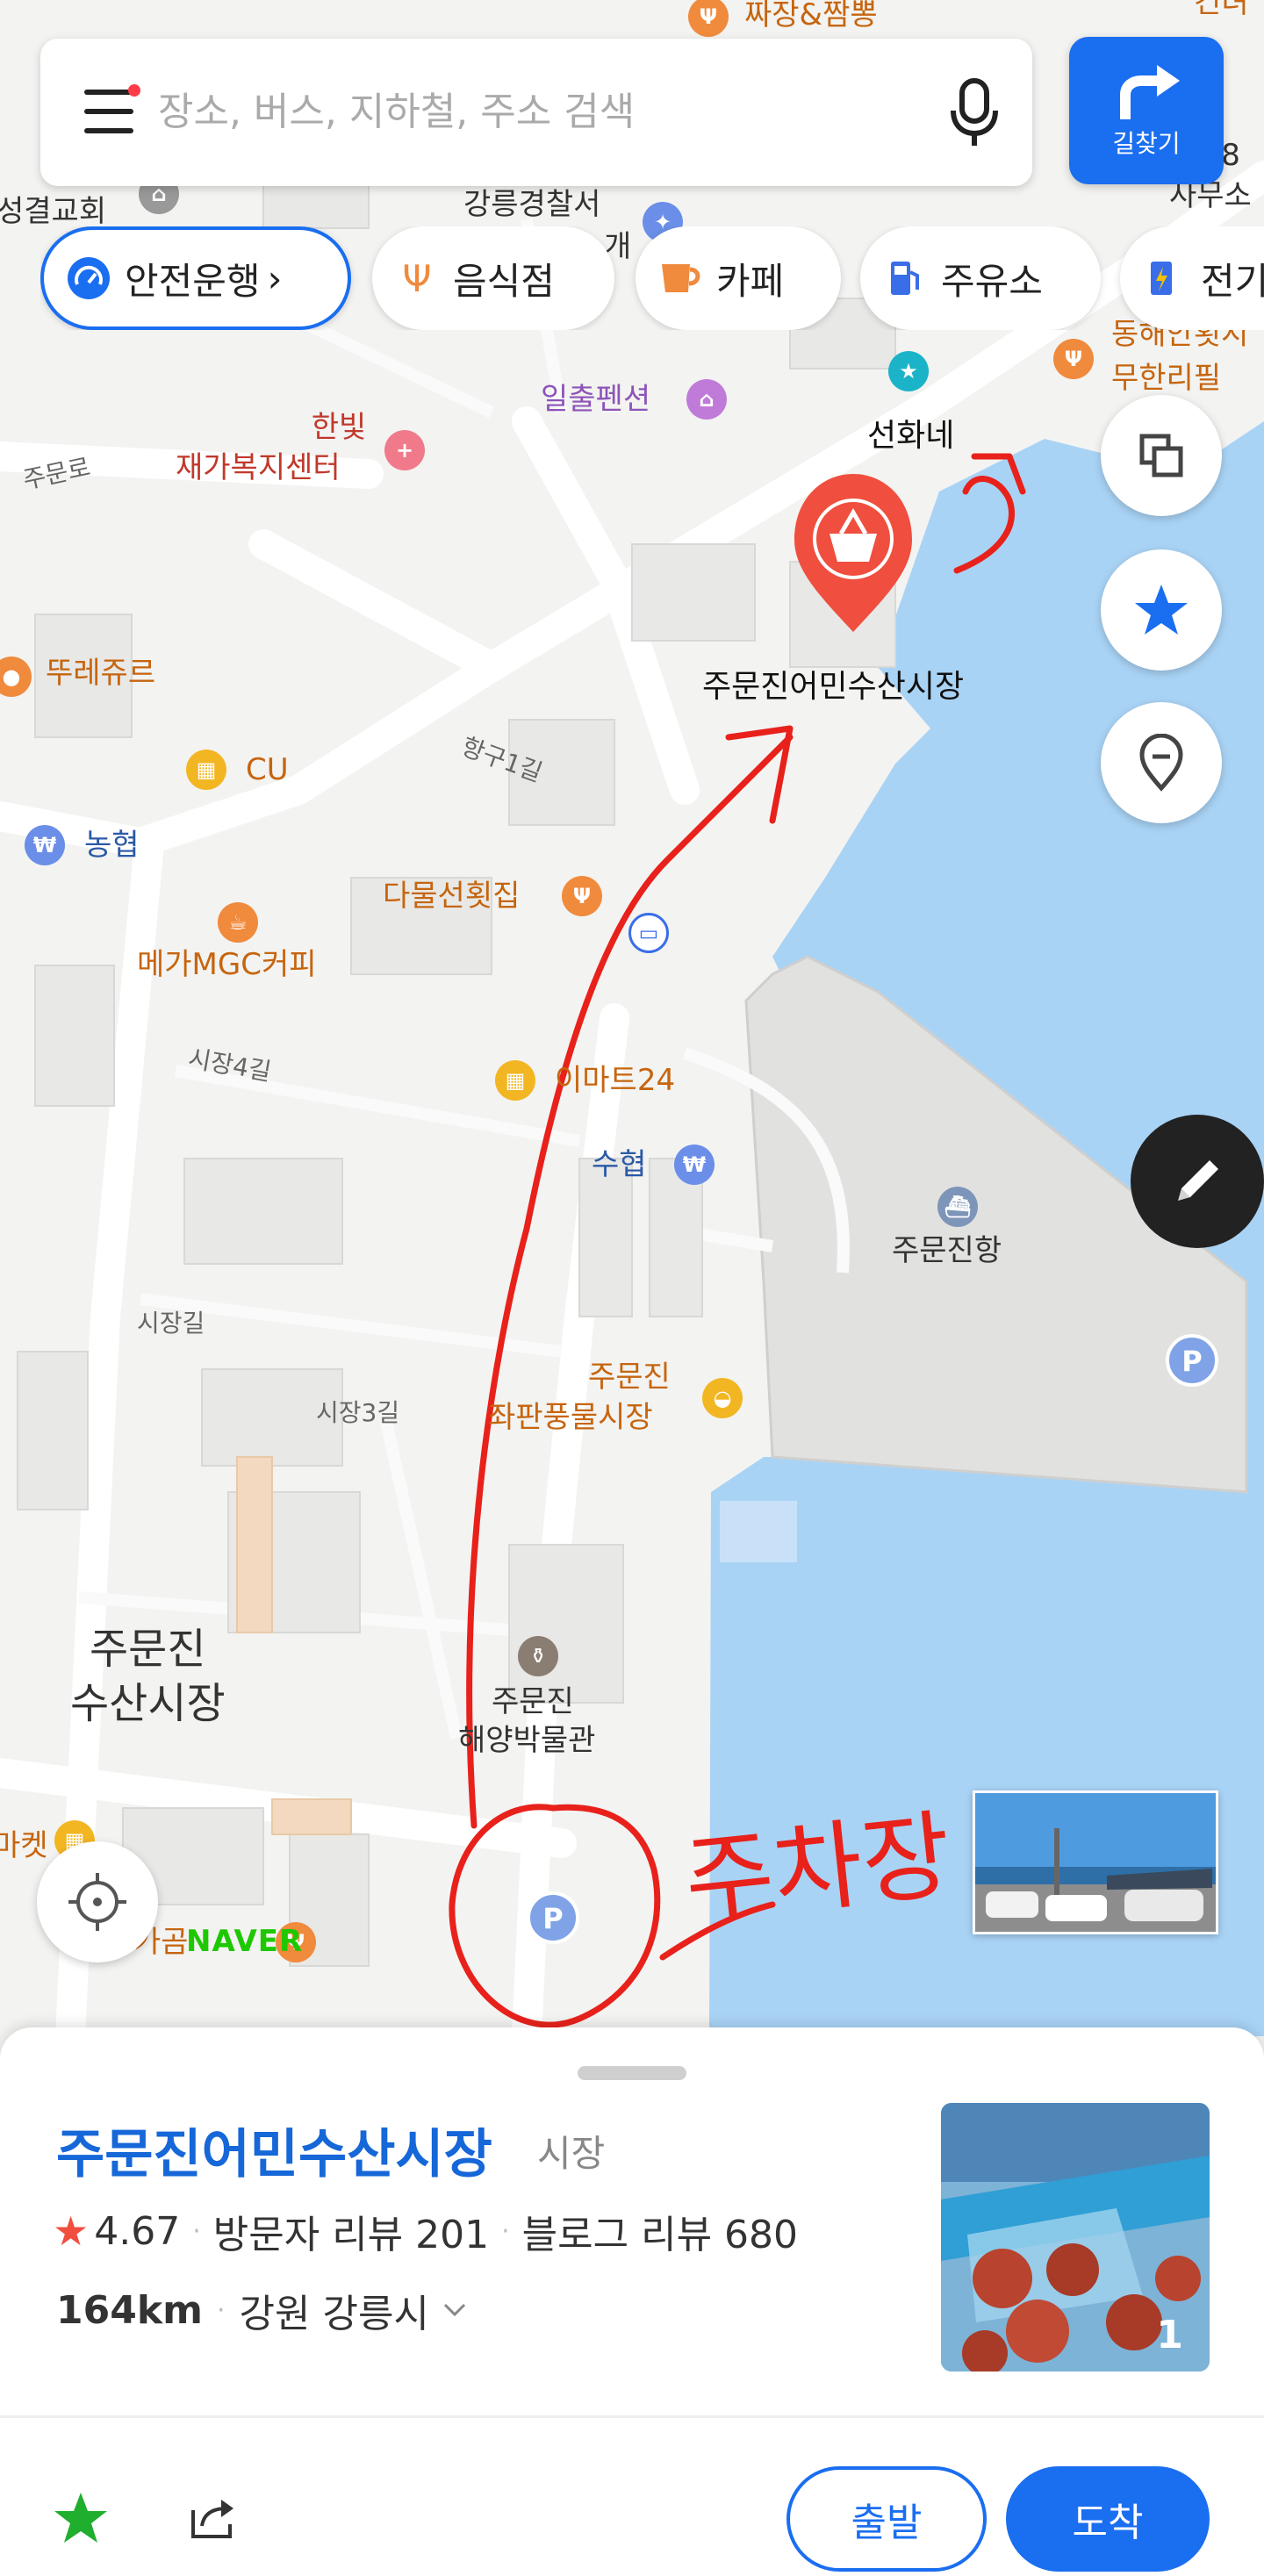 The image size is (1264, 2576). I want to click on directions-button: 길찾기, so click(1146, 111).